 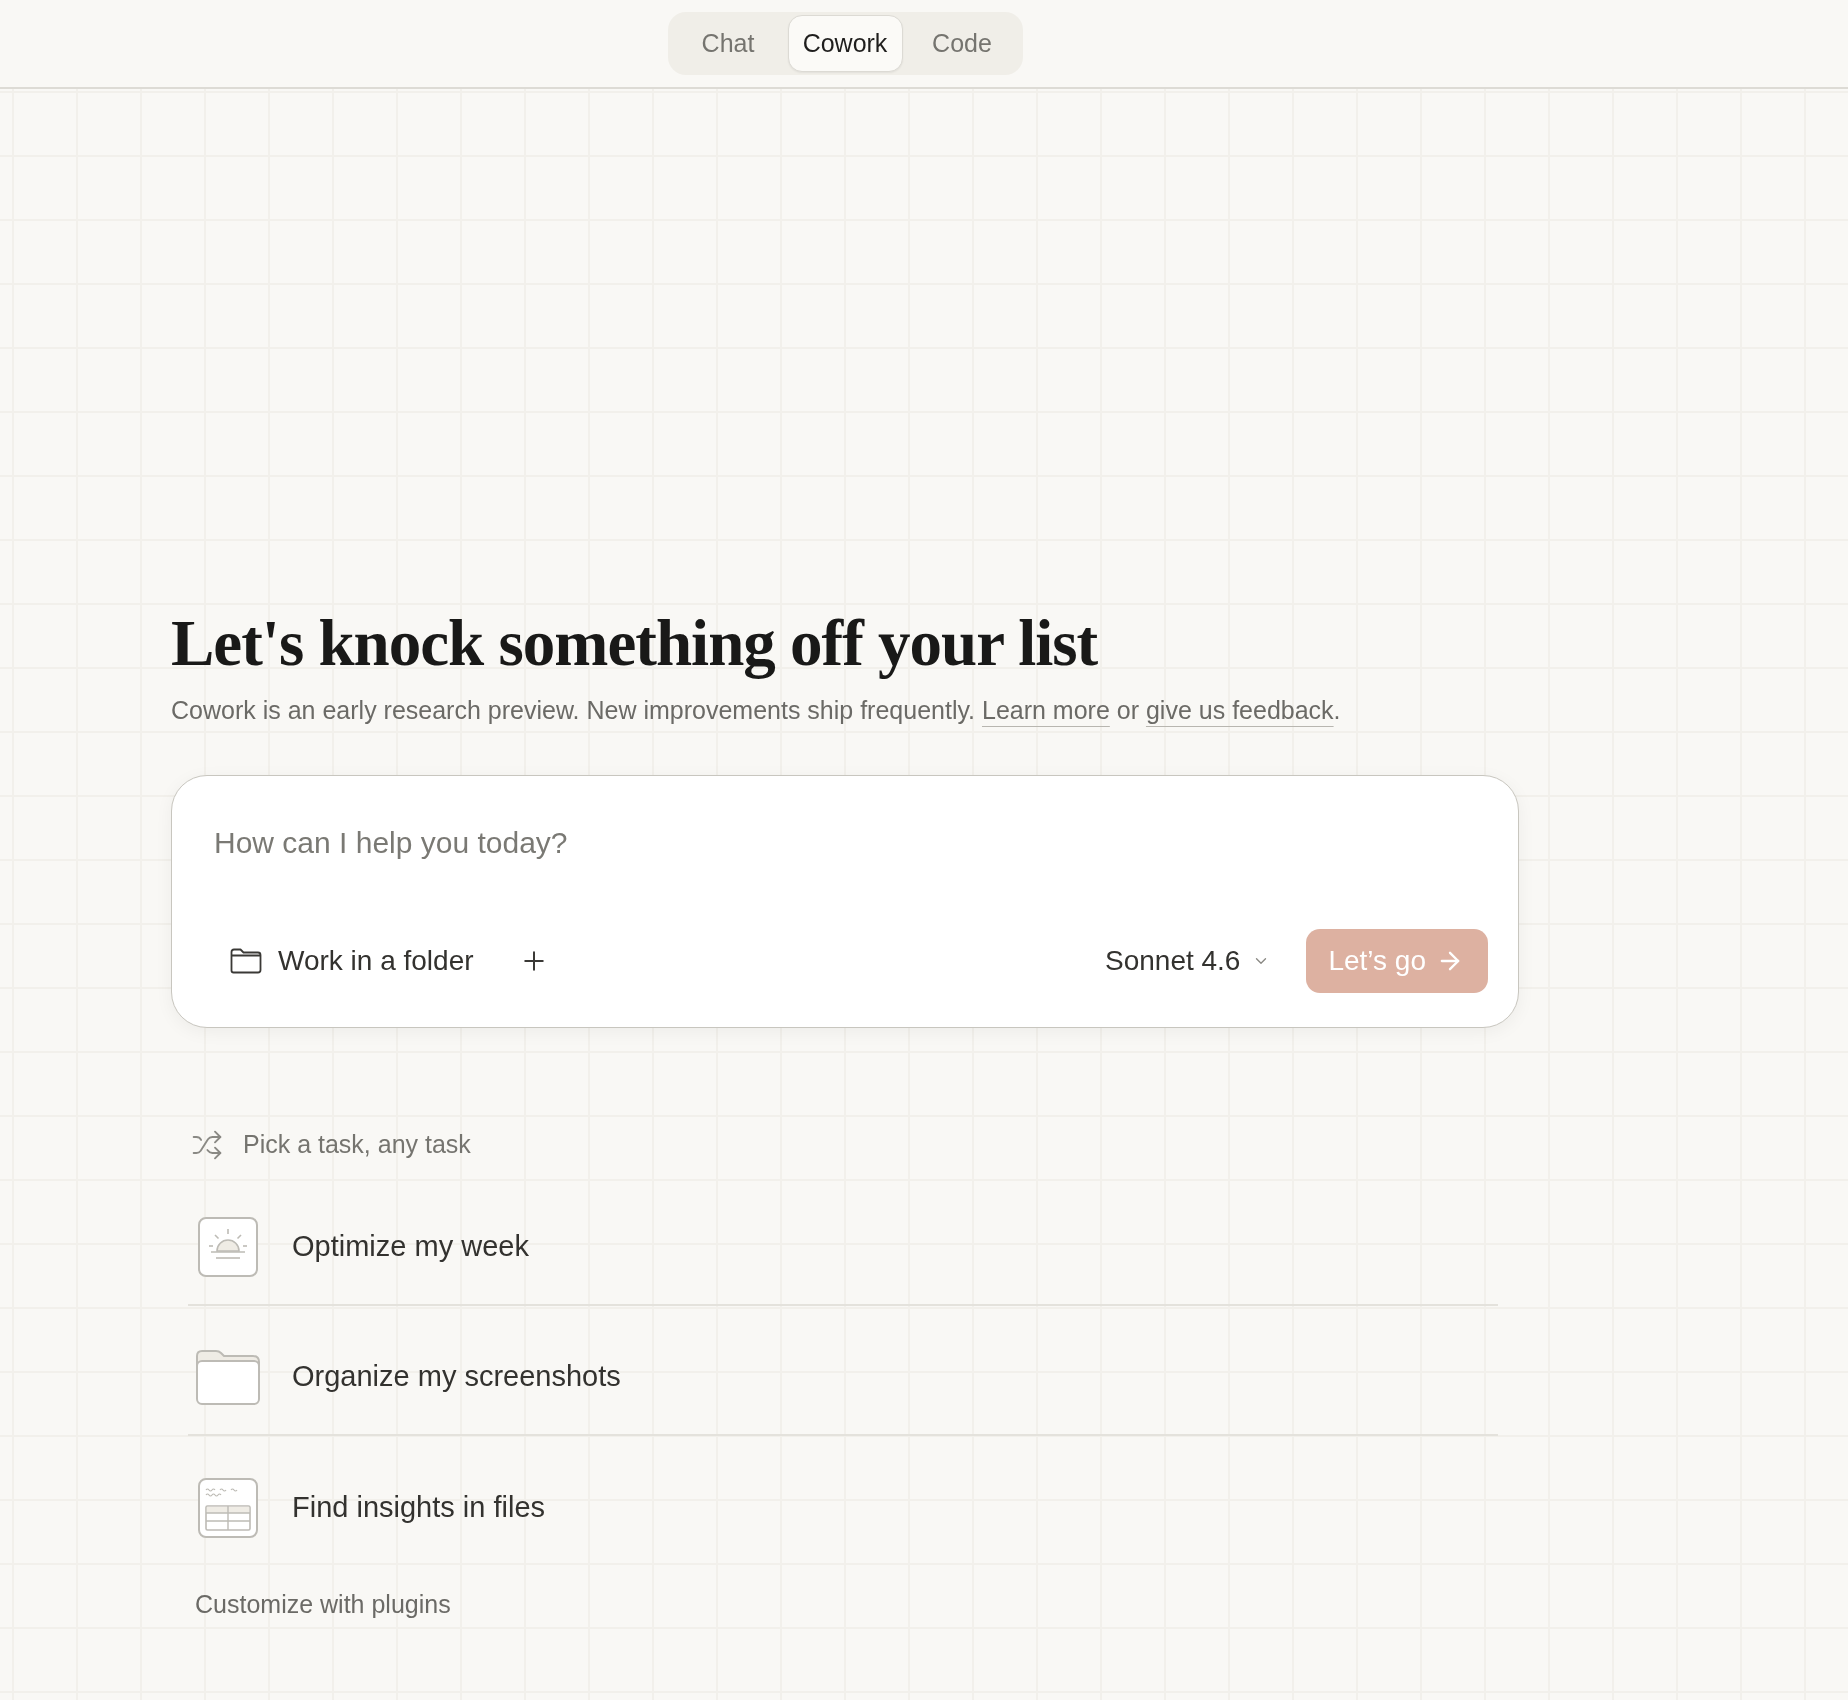 I want to click on intro-text: Cowork is an early research preview. New improvements ship frequently. Learn more or give us feedback., so click(x=756, y=710).